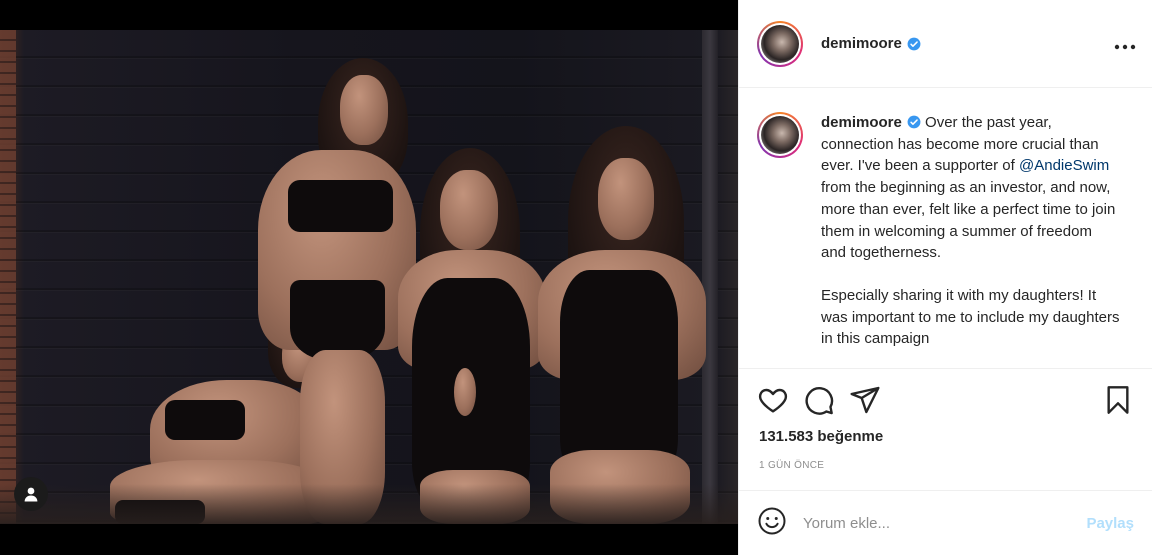 This screenshot has width=1152, height=555. I want to click on post-header: demimoore, so click(945, 44).